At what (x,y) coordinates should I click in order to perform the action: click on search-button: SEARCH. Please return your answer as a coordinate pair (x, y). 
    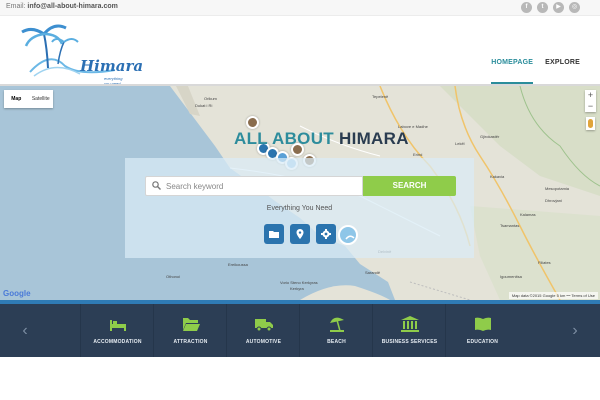
    Looking at the image, I should click on (409, 186).